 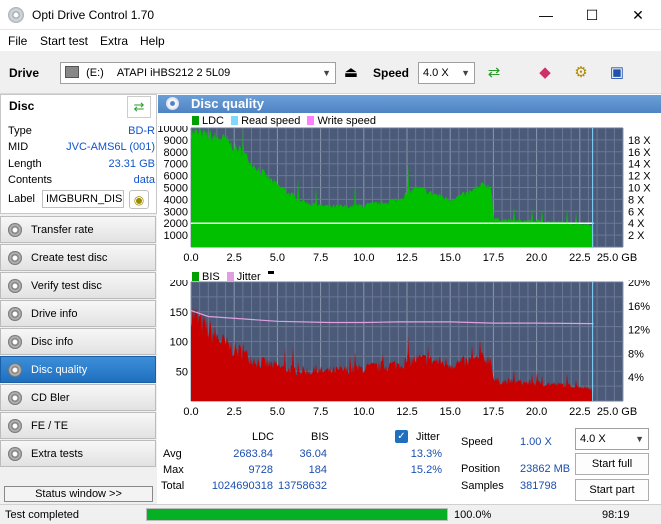 I want to click on position-value: 23862 MB, so click(x=545, y=469).